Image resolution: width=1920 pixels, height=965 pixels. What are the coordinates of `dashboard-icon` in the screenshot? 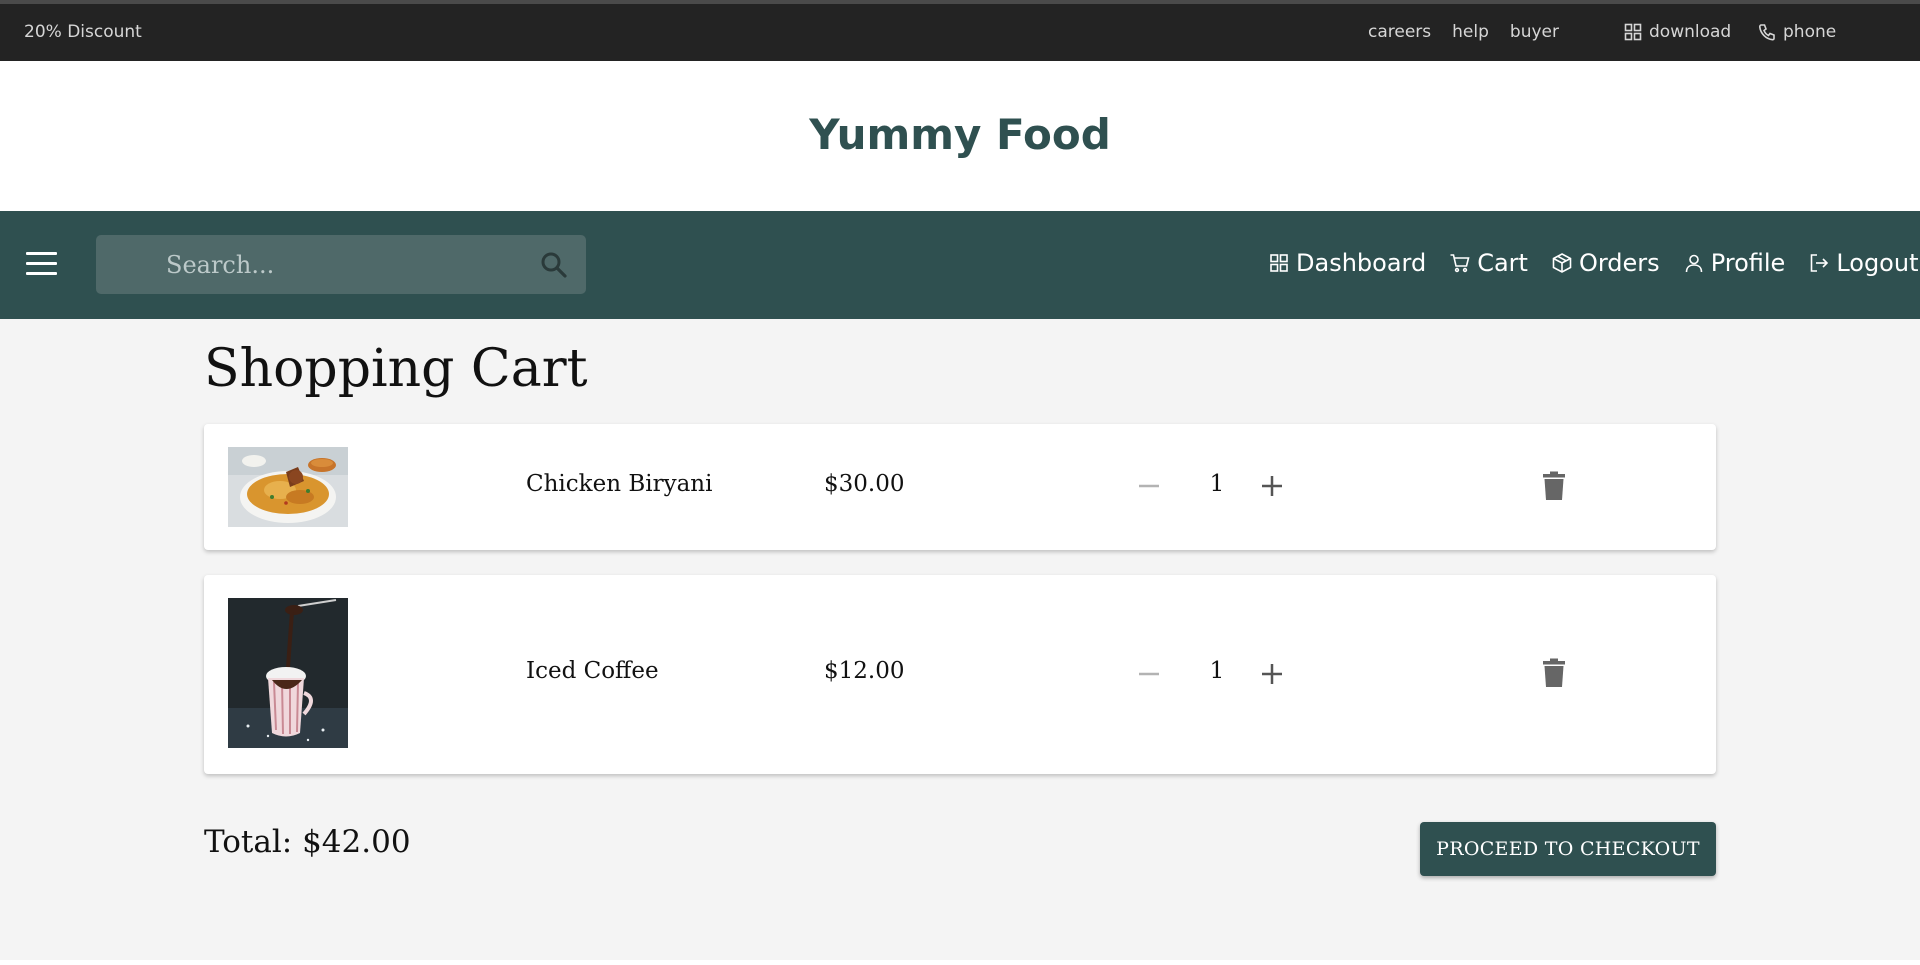 It's located at (1279, 263).